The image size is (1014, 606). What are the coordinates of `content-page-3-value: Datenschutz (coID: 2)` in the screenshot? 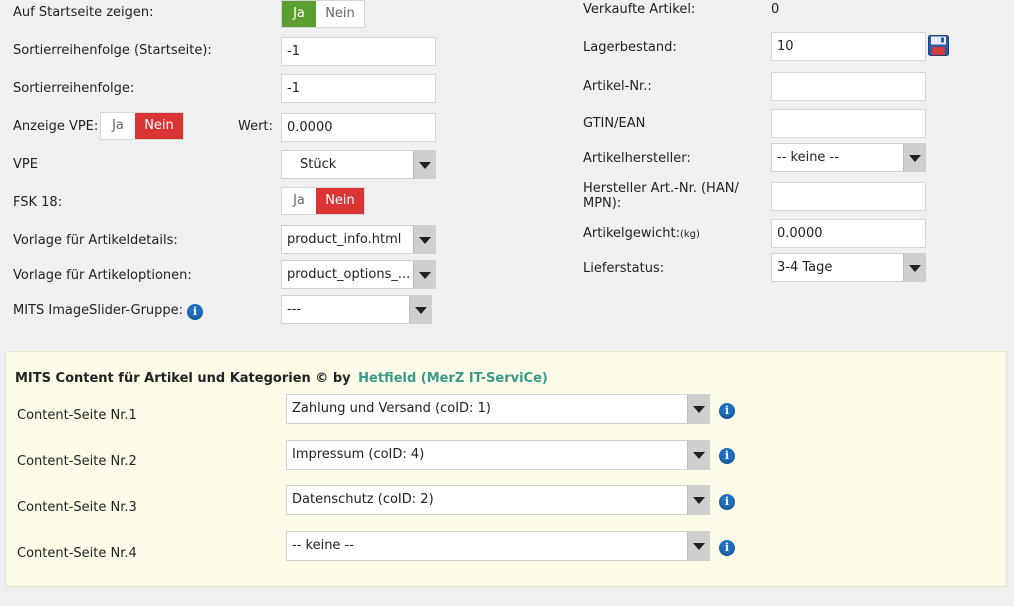 It's located at (363, 499).